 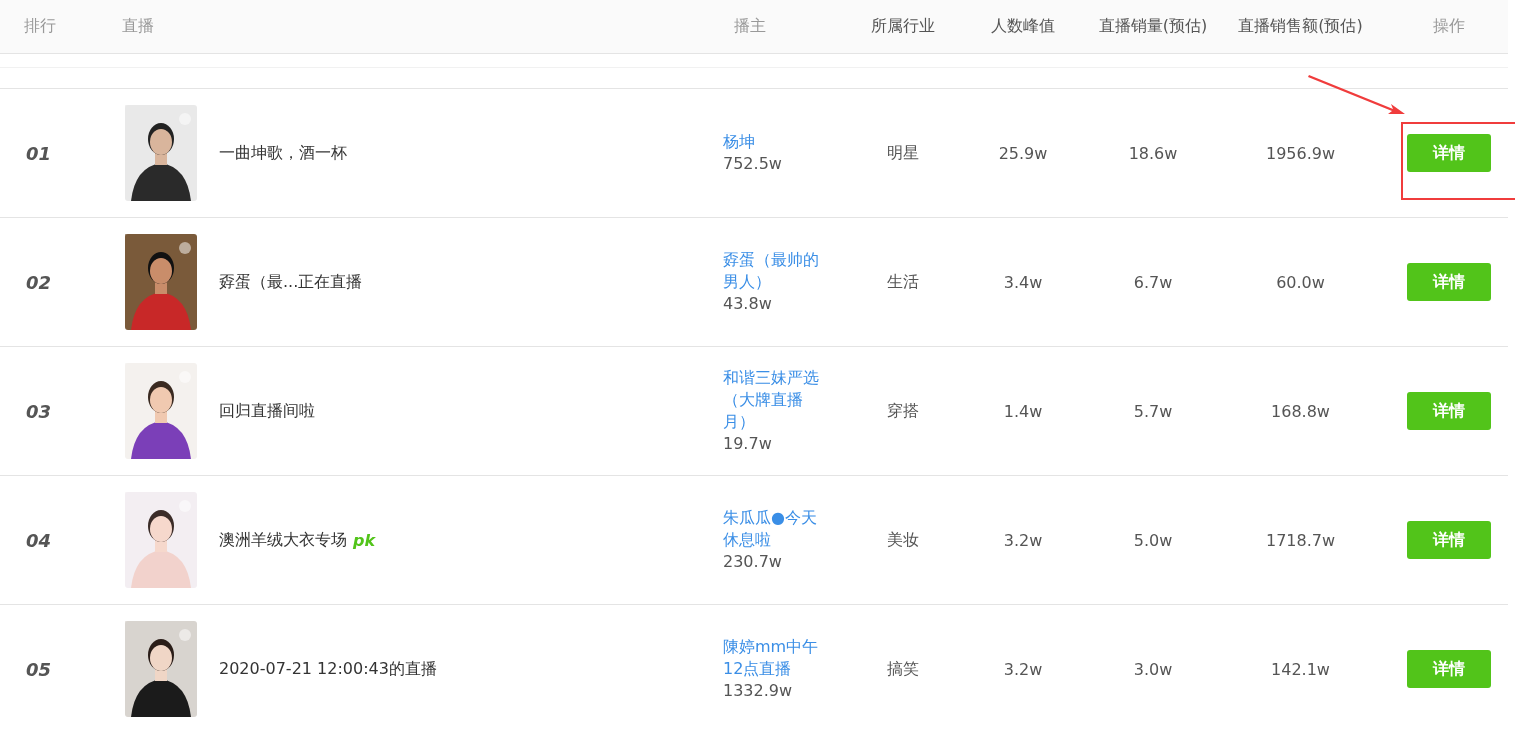 I want to click on column-header: 直播销量(预估), so click(x=1153, y=26).